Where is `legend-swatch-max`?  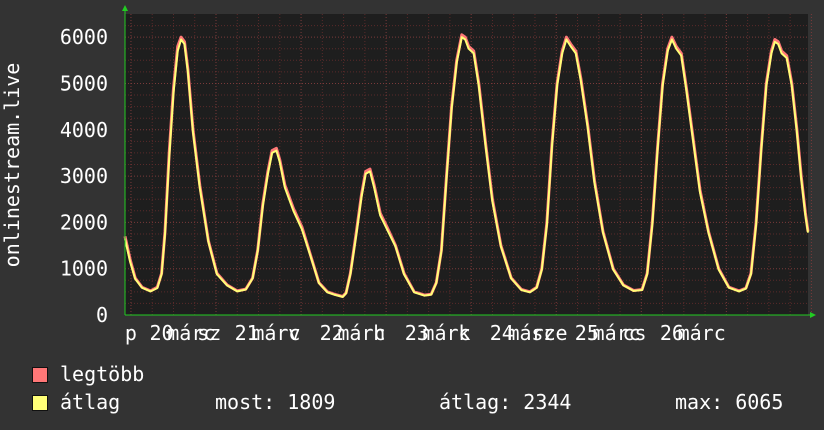
legend-swatch-max is located at coordinates (40, 375).